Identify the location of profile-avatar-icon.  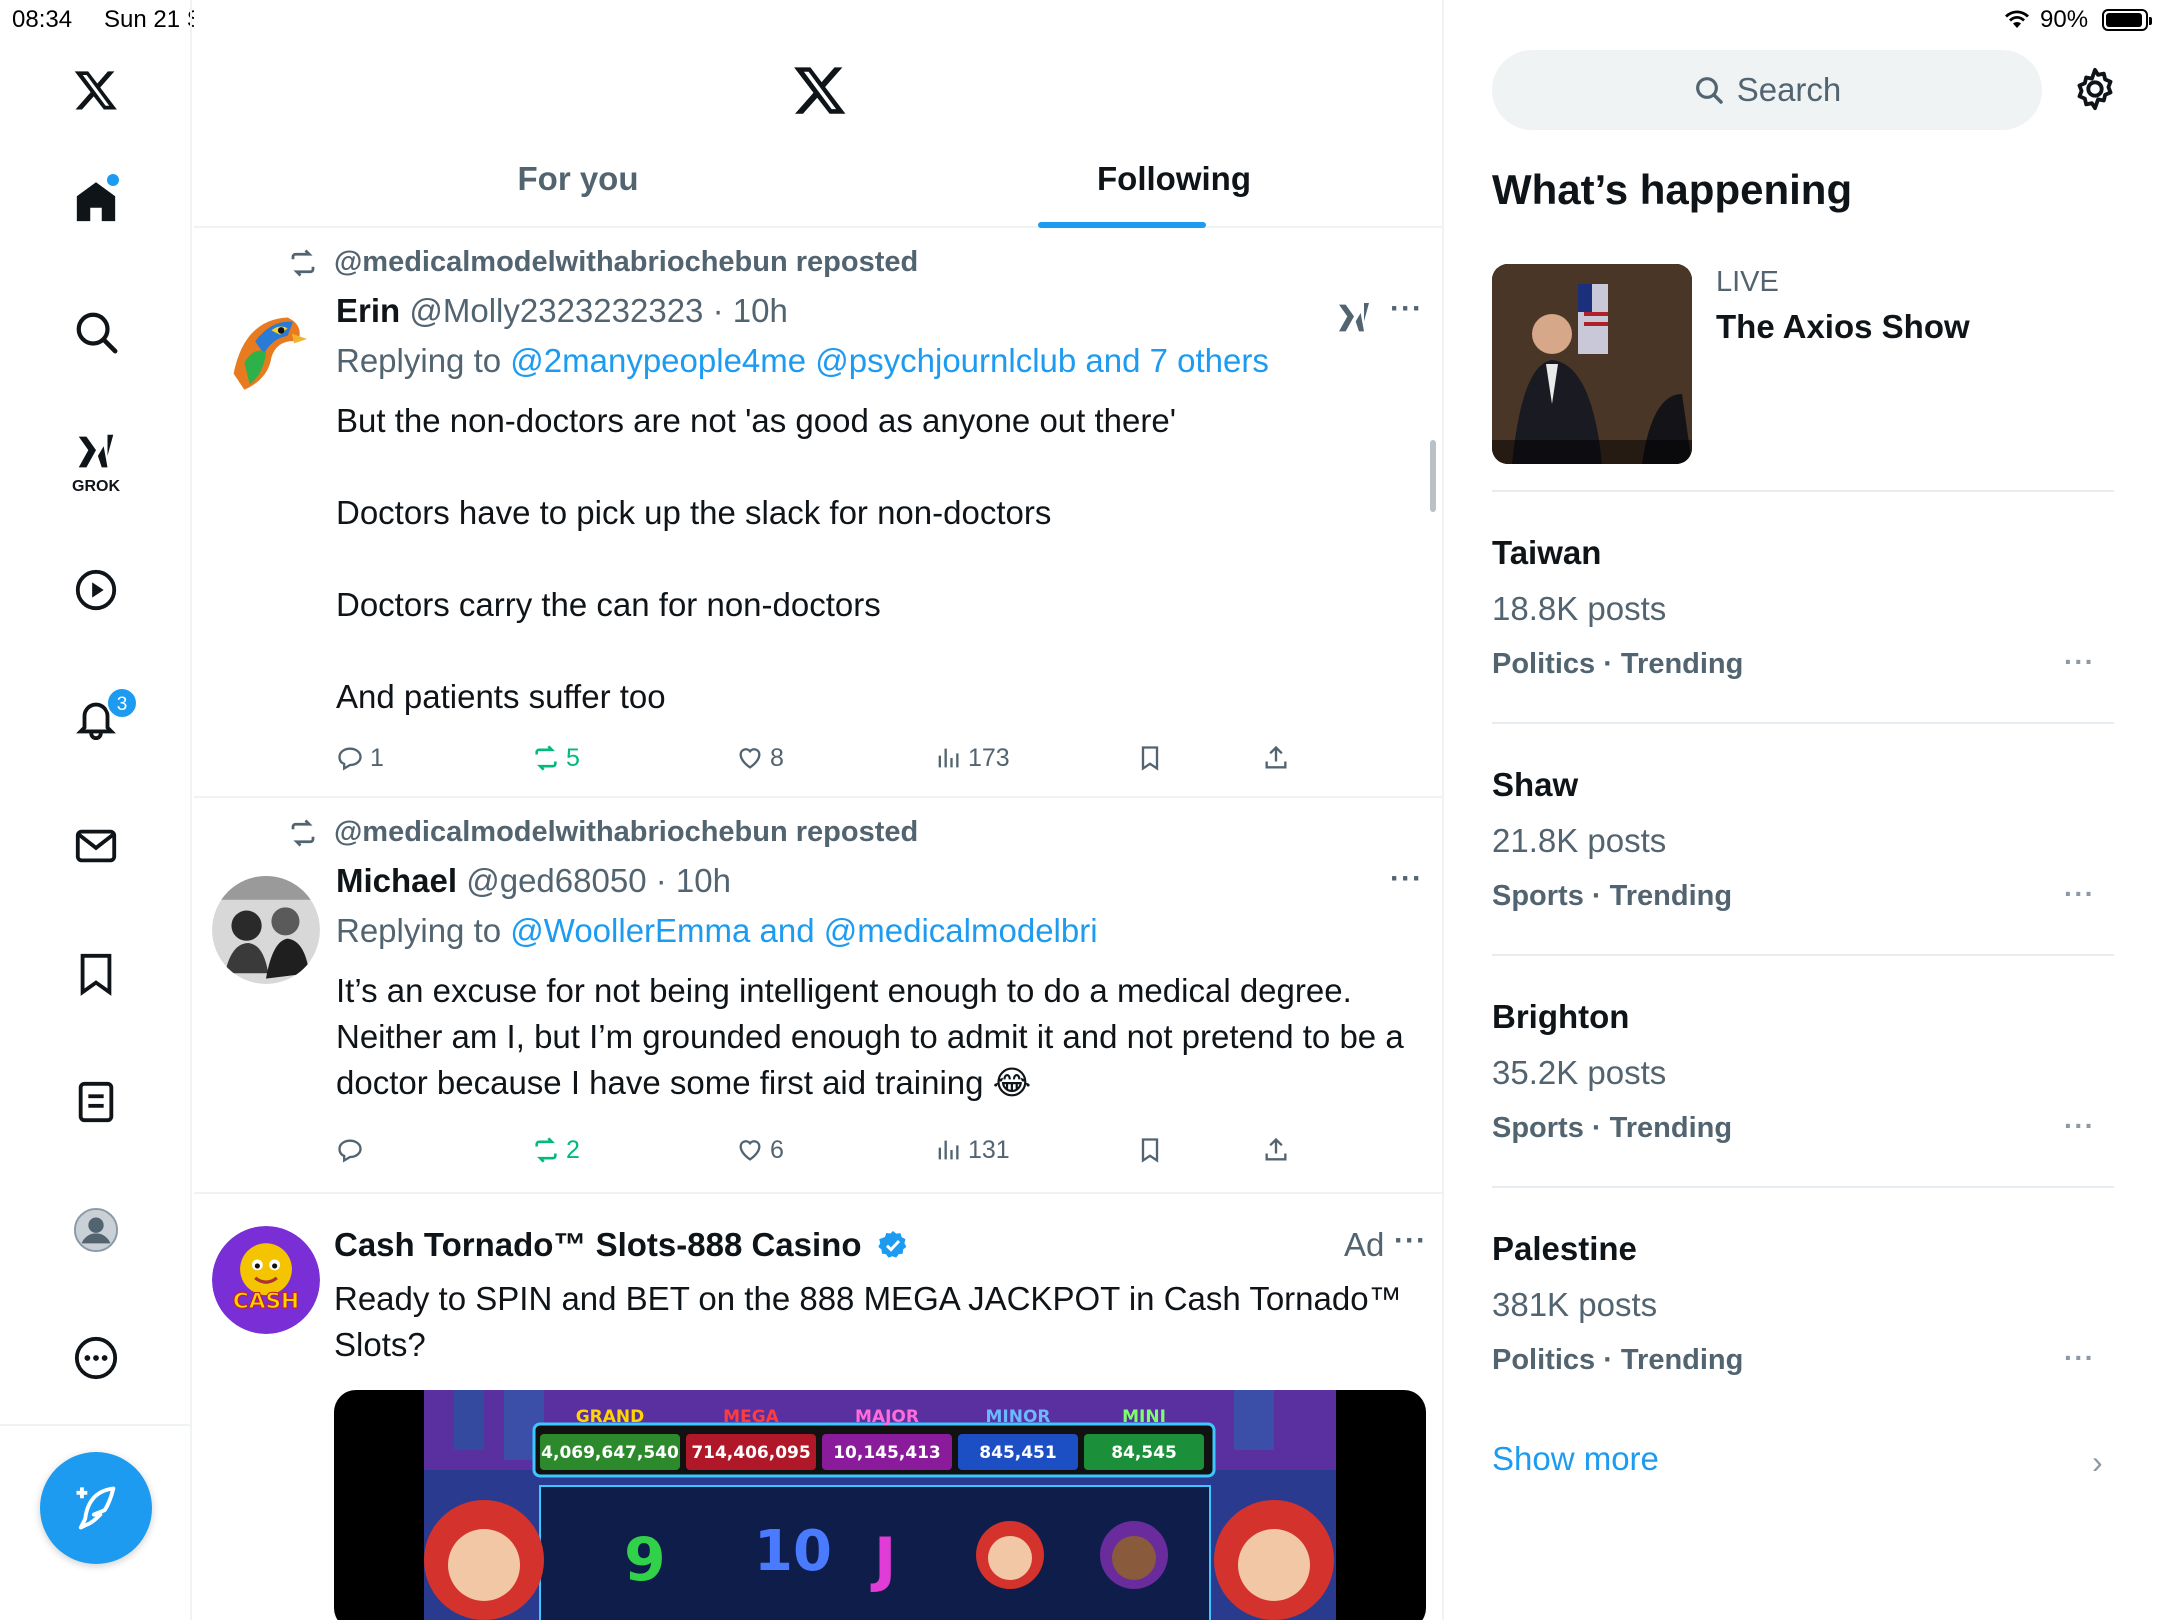
(96, 1230).